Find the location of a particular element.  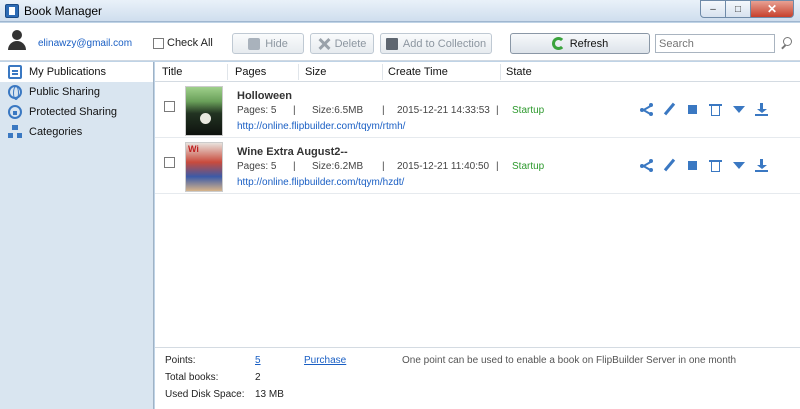

user-icon is located at coordinates (17, 40).